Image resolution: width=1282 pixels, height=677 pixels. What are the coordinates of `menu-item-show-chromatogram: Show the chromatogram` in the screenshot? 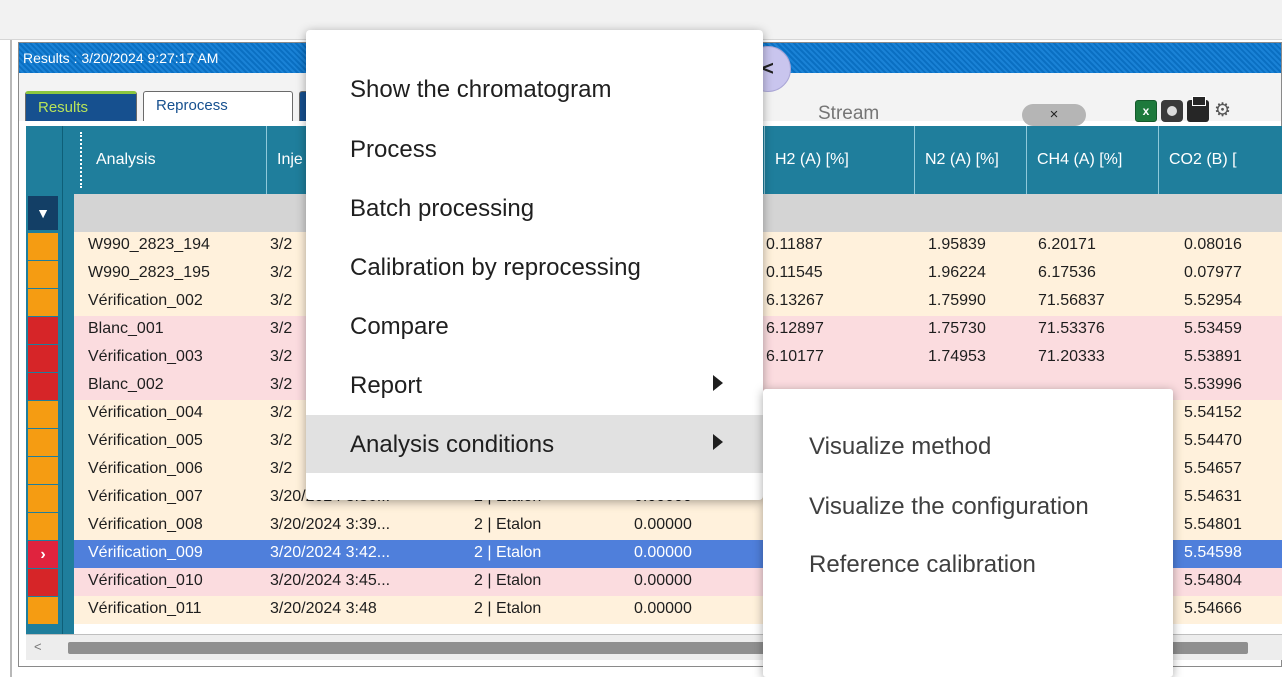 It's located at (534, 89).